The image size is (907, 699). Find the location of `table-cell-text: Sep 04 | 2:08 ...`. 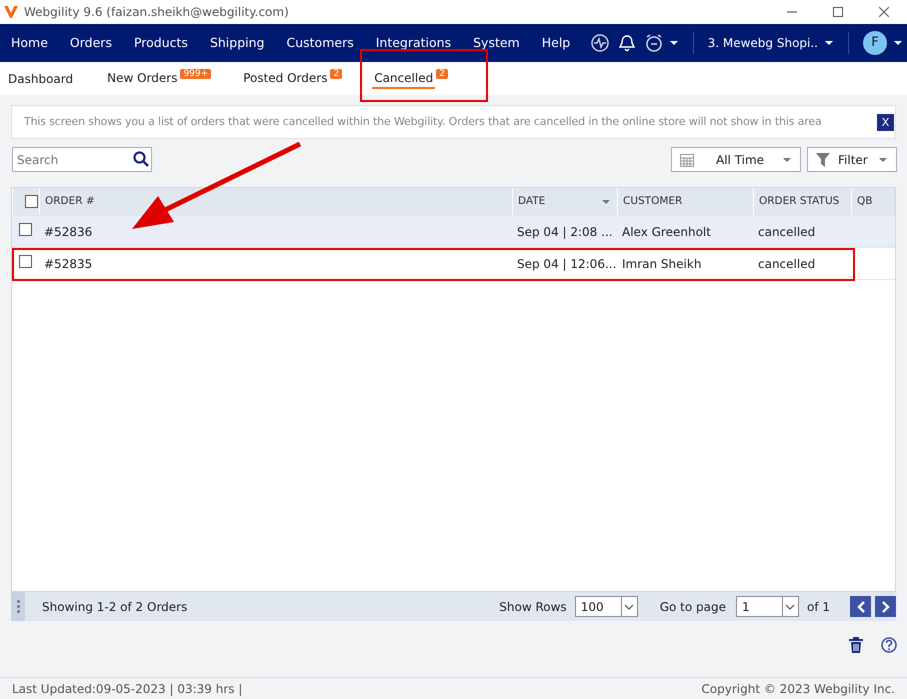

table-cell-text: Sep 04 | 2:08 ... is located at coordinates (565, 232).